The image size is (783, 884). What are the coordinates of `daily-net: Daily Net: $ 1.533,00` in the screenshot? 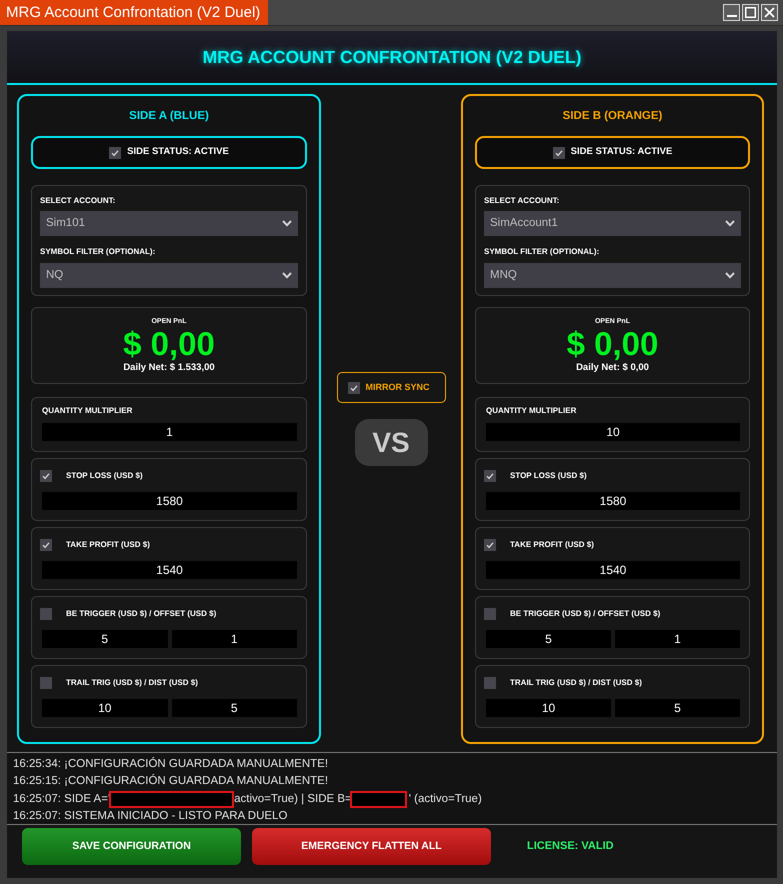 It's located at (169, 368).